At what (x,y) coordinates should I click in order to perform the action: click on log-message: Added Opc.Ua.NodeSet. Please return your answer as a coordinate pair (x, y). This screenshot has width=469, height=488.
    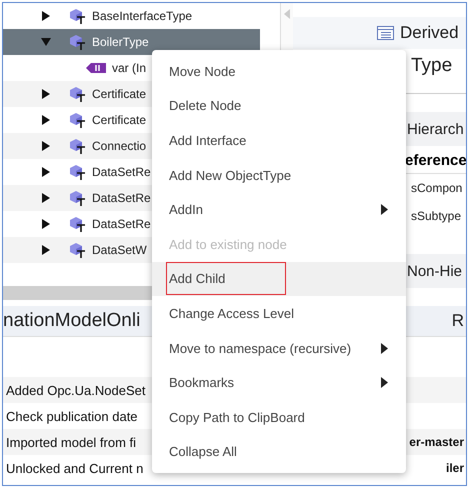
    Looking at the image, I should click on (76, 390).